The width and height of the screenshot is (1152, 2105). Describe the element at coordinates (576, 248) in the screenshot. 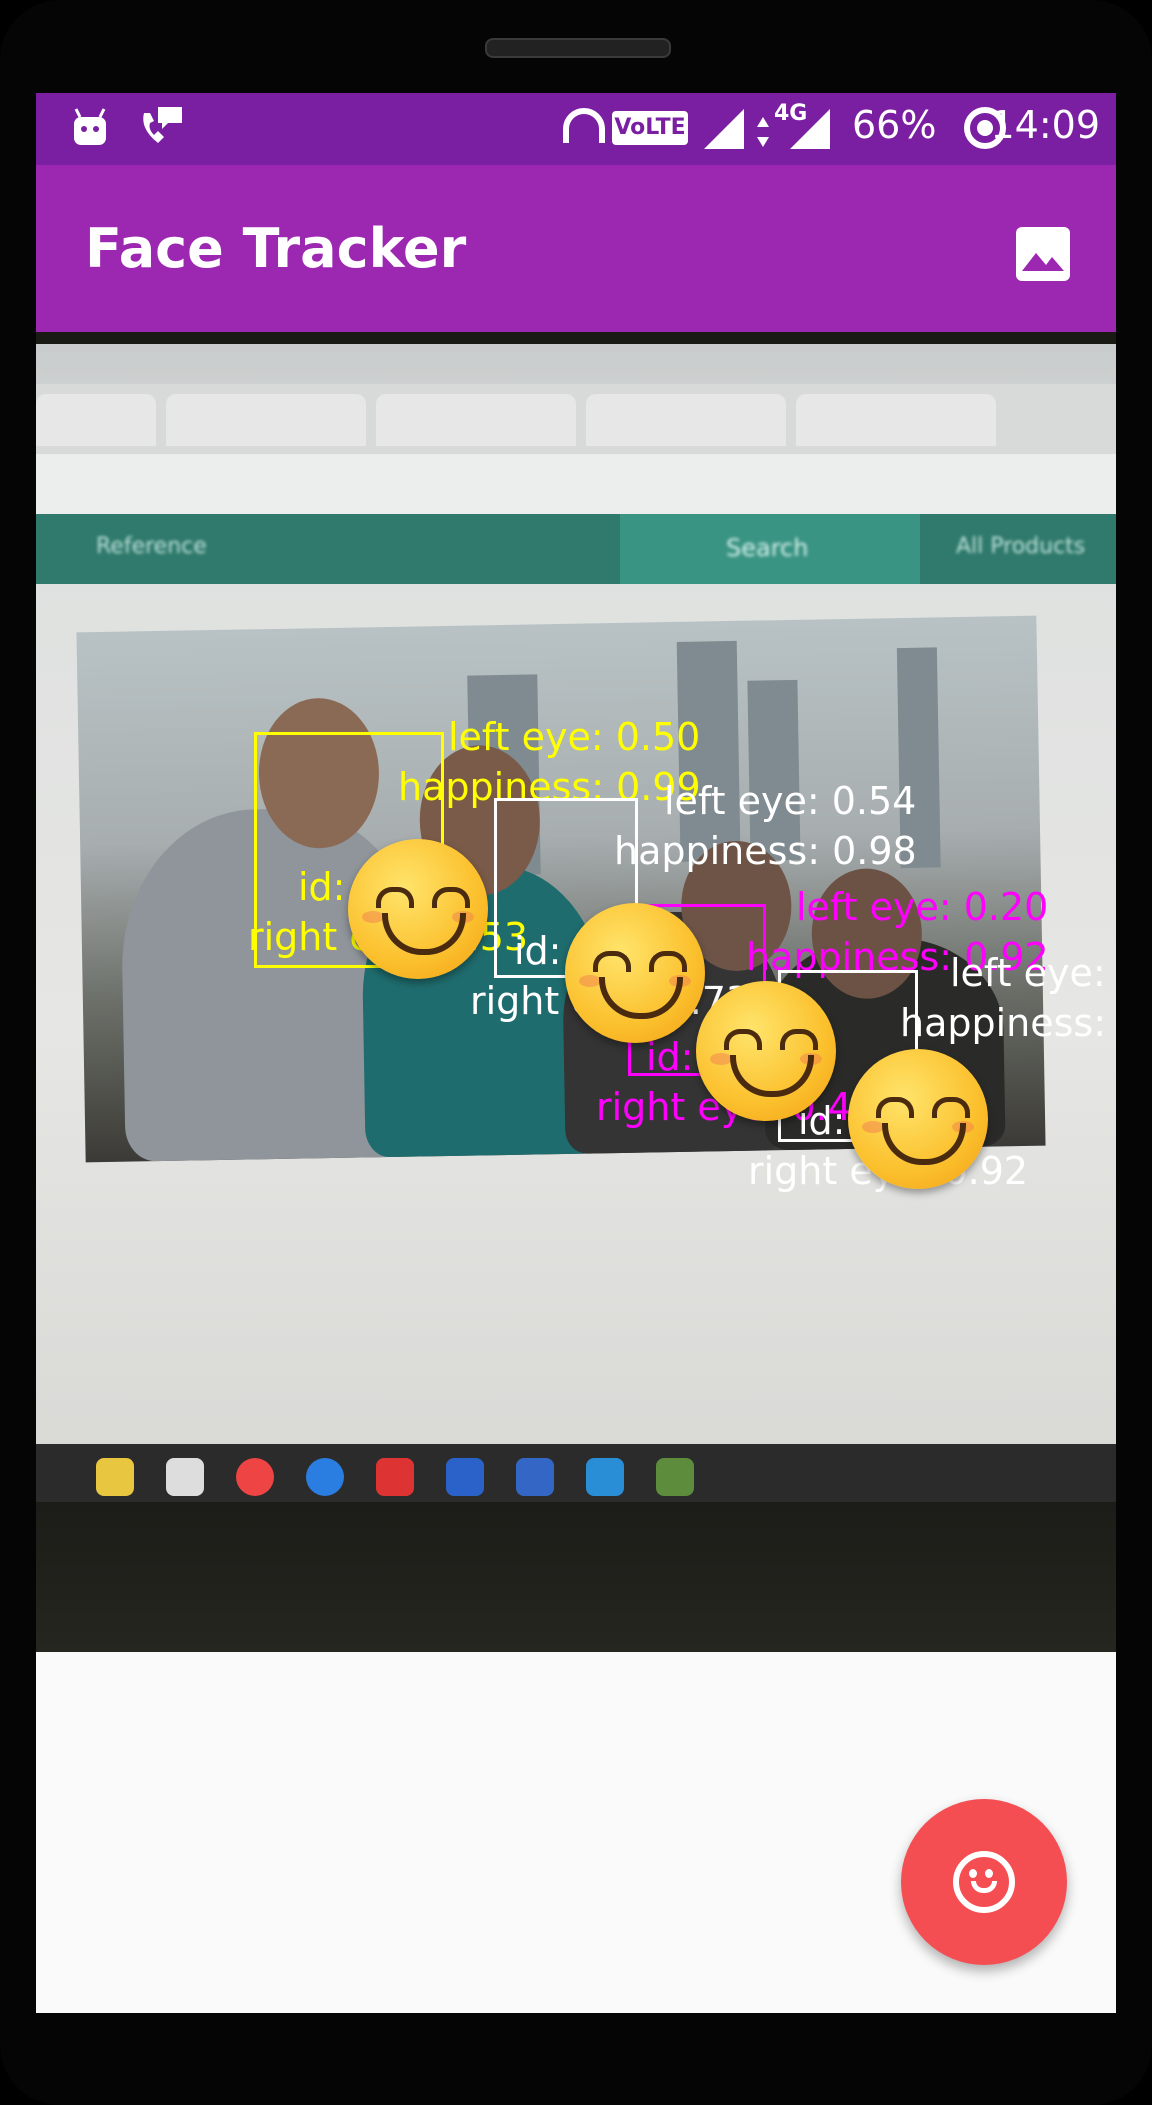

I see `app-bar: Face Tracker` at that location.